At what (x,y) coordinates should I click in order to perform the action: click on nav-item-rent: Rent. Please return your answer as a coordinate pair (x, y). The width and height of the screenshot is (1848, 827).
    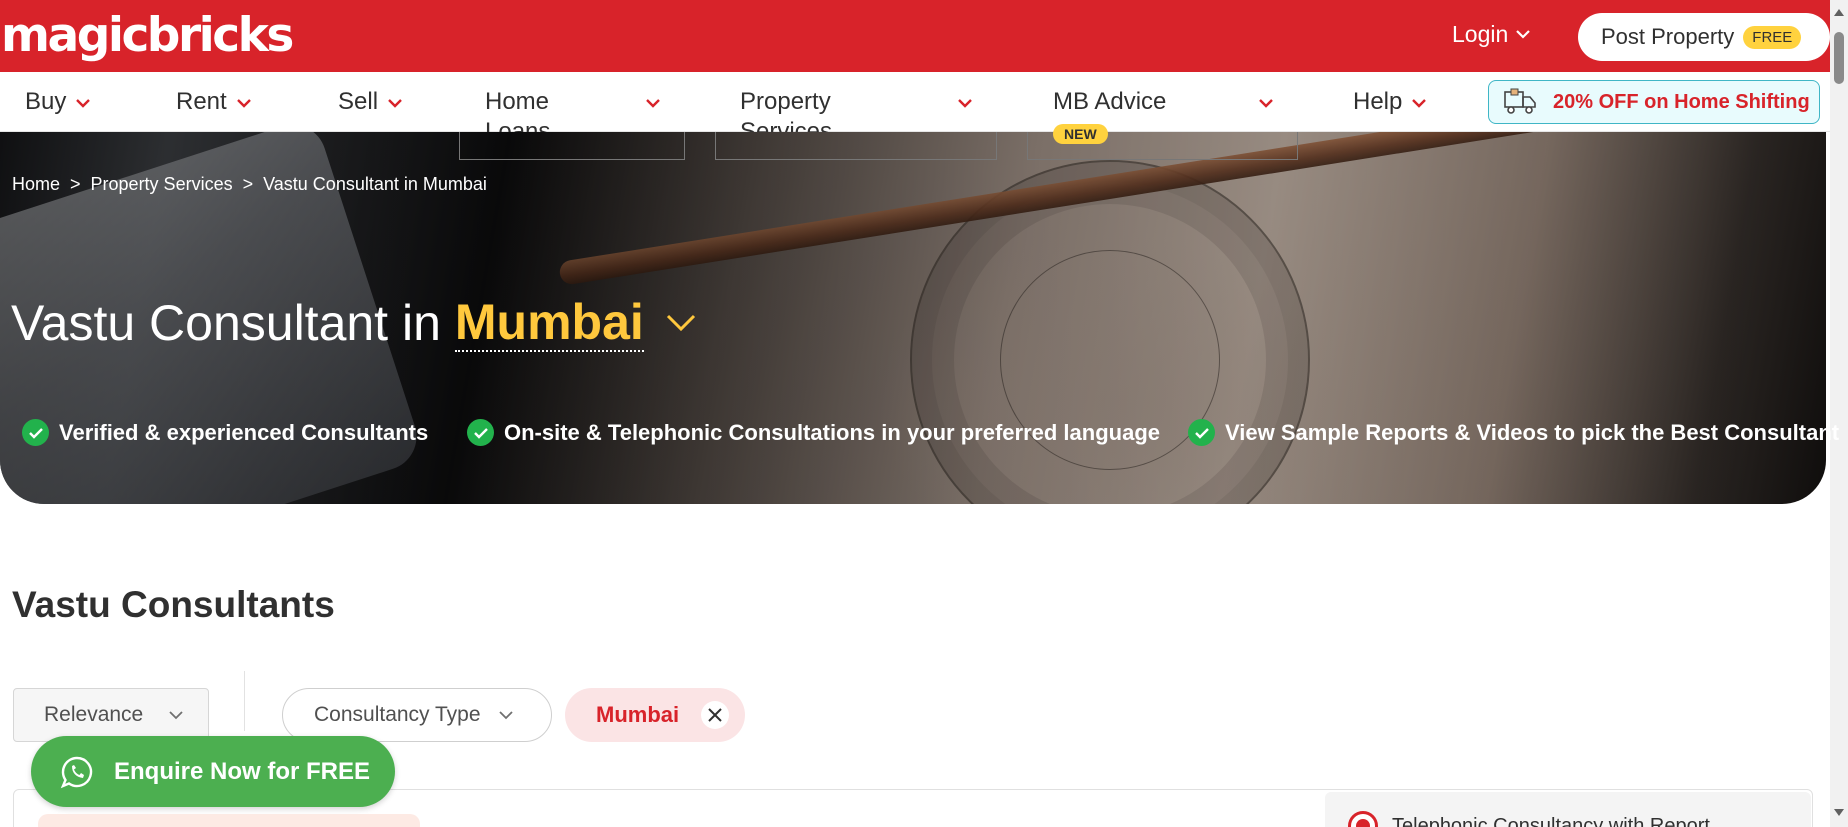
    Looking at the image, I should click on (213, 102).